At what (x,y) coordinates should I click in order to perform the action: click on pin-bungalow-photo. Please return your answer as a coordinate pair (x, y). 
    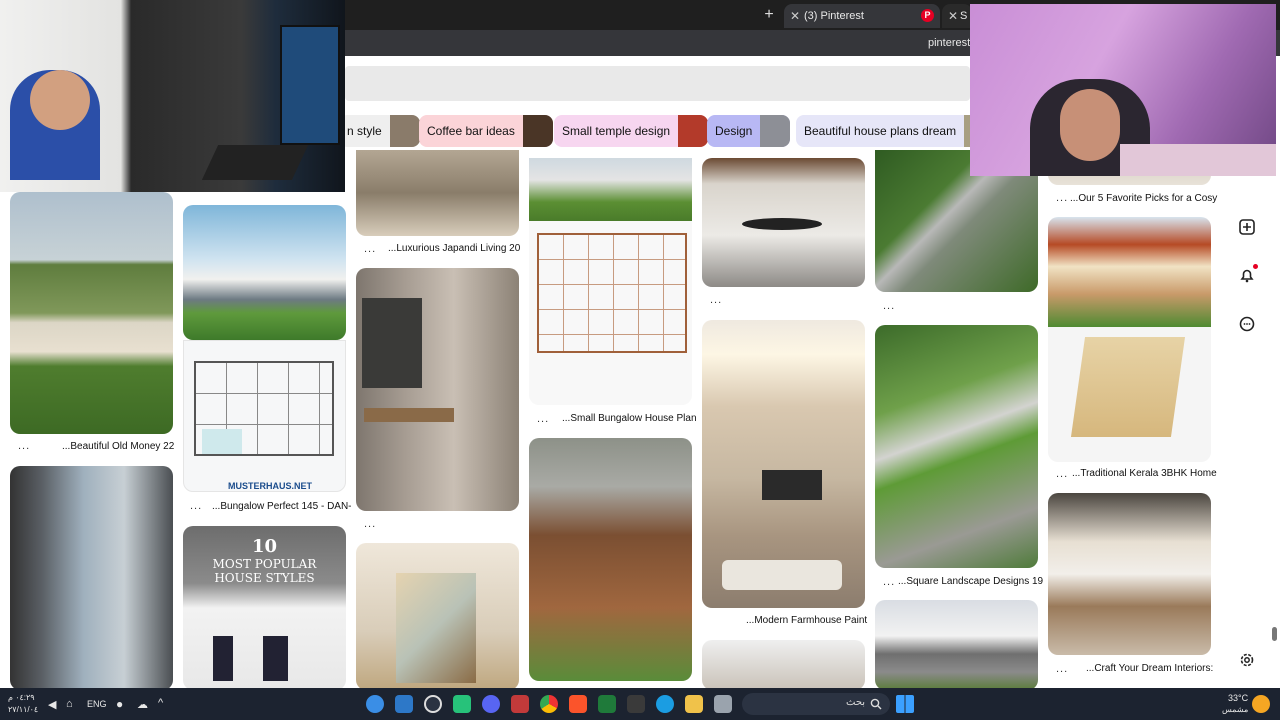
    Looking at the image, I should click on (610, 189).